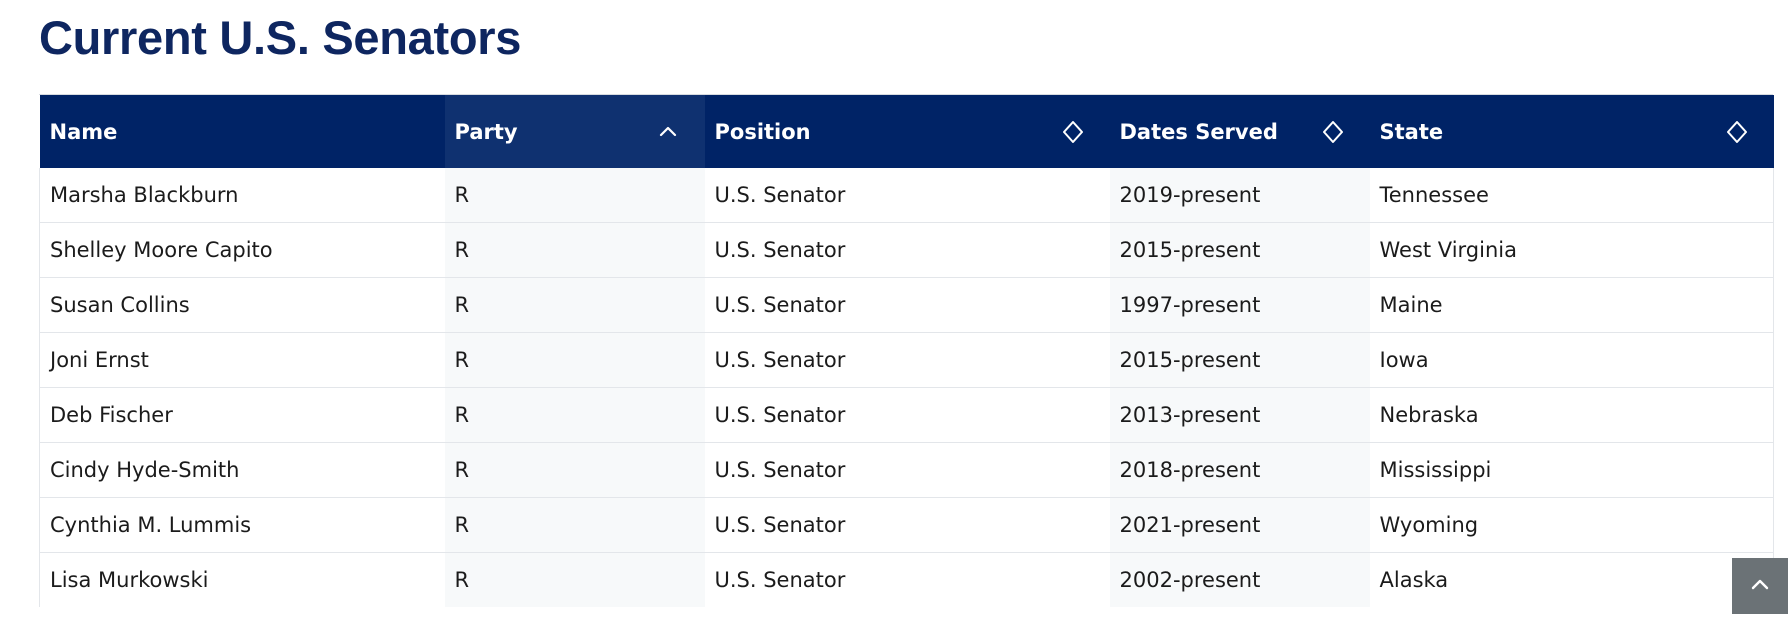 This screenshot has height=621, width=1790. I want to click on cell-dates-served: 2013-present, so click(1239, 415).